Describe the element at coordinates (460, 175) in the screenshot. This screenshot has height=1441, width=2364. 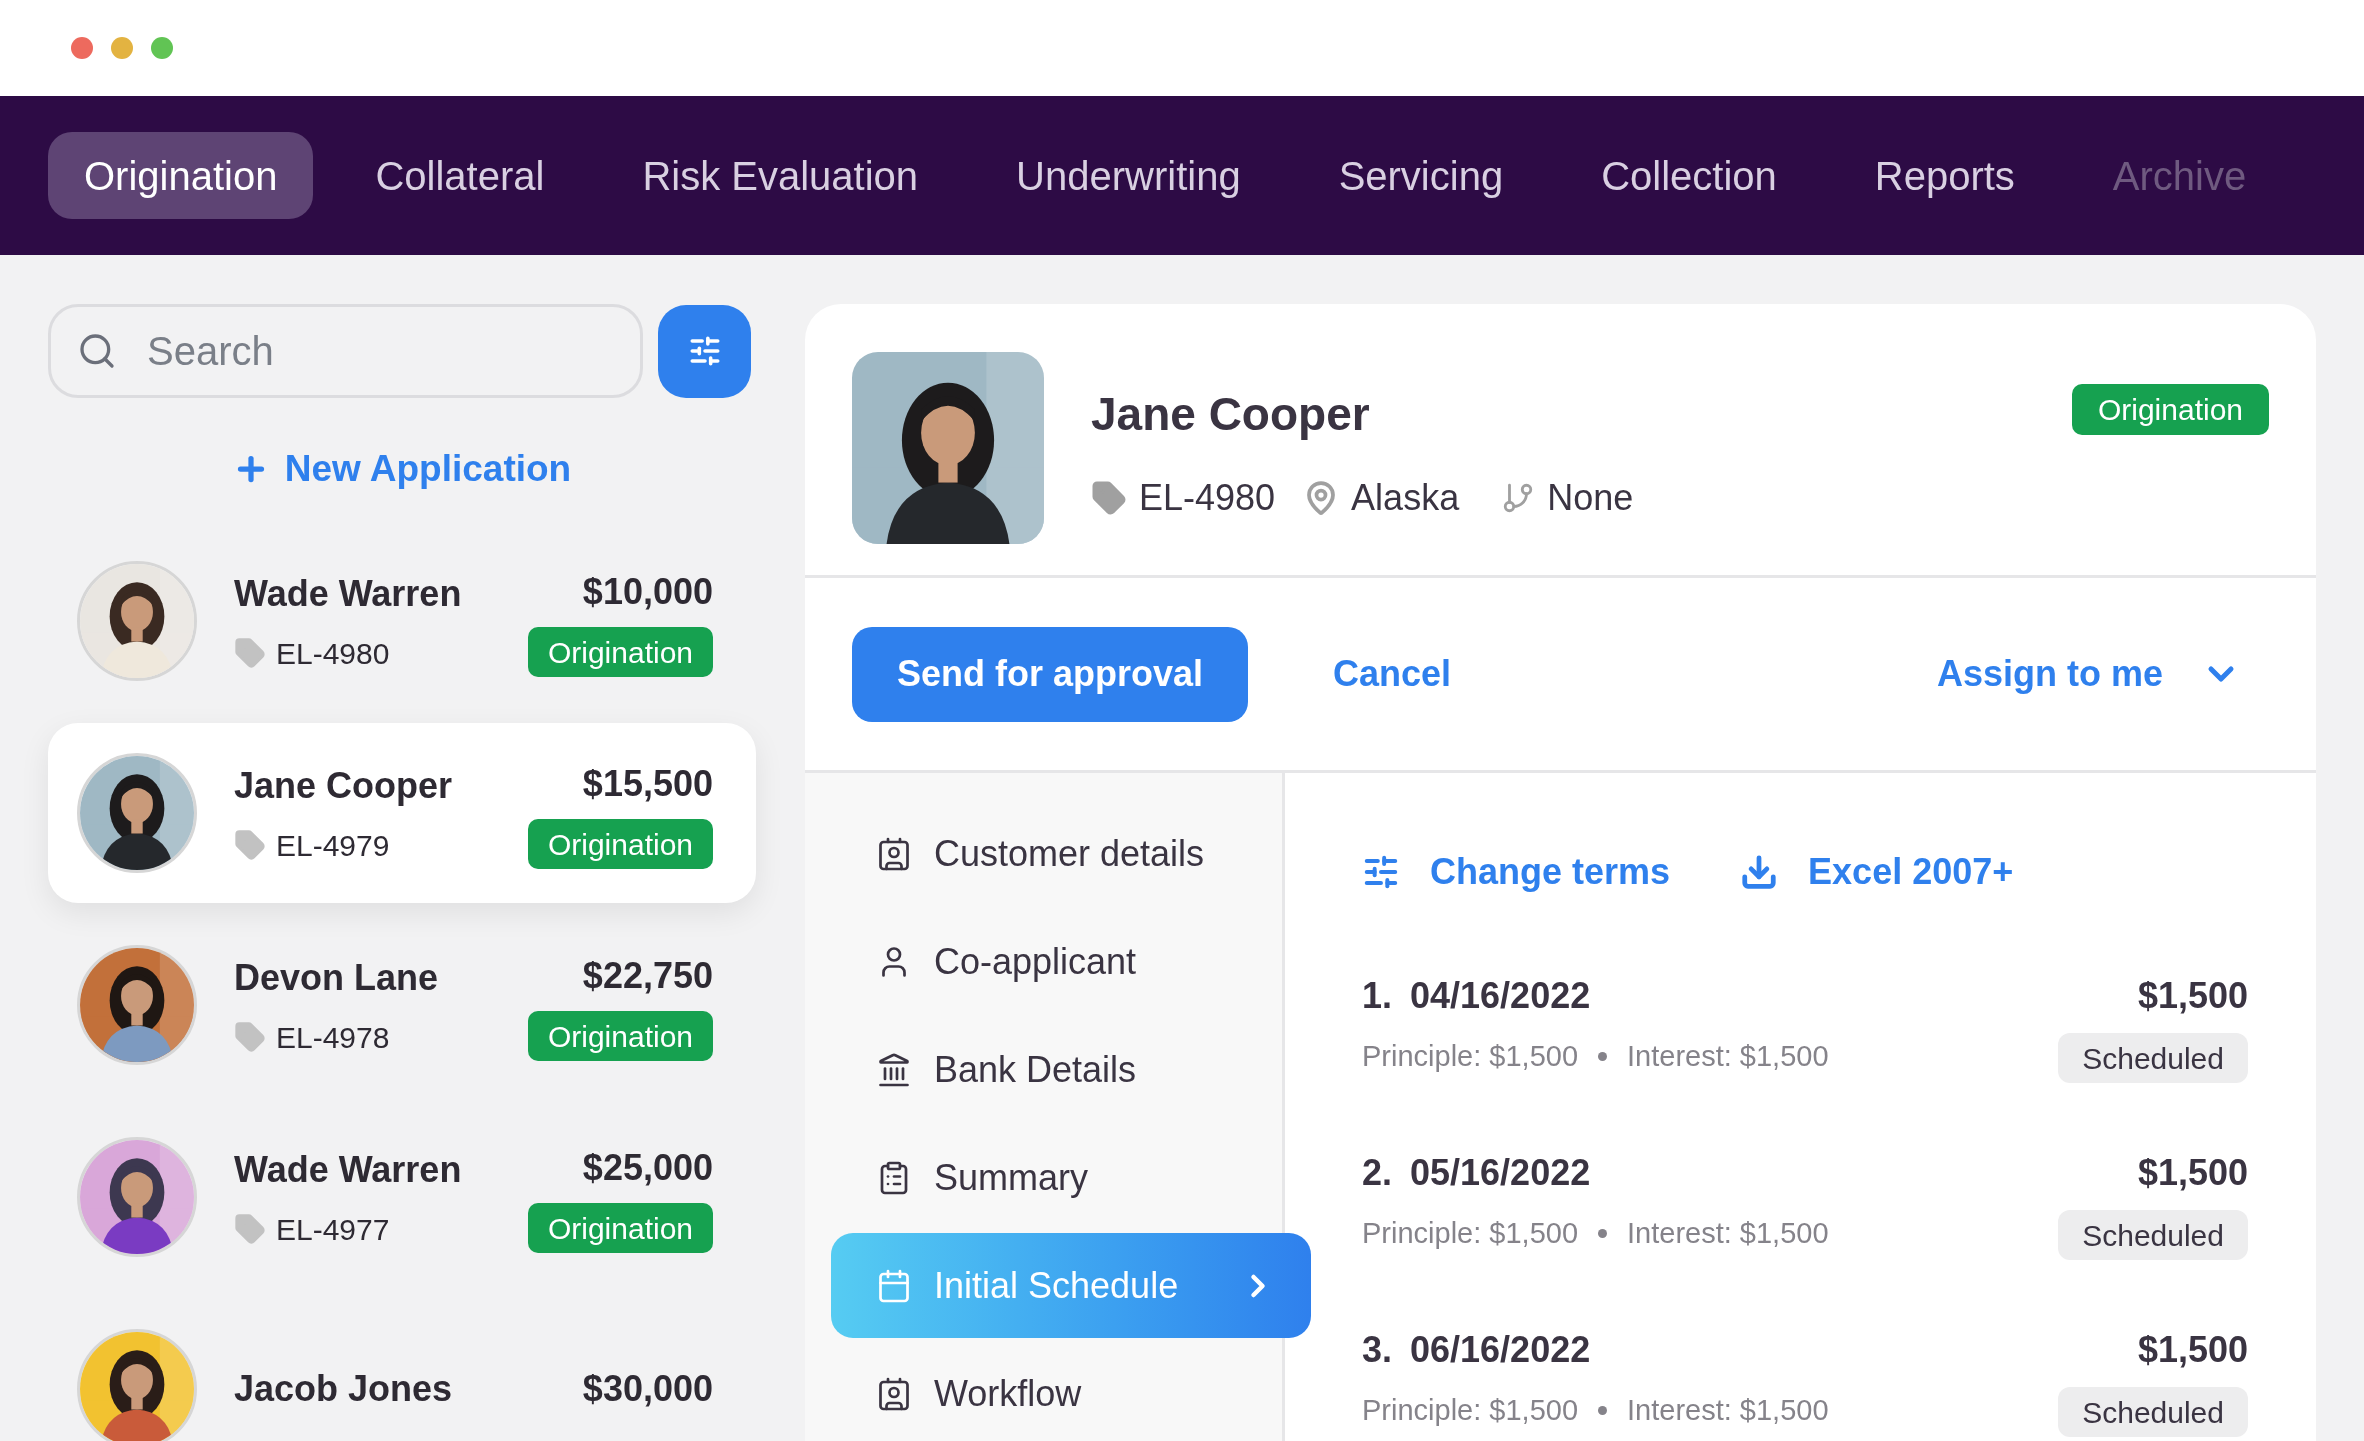
I see `nav-tab: Collateral` at that location.